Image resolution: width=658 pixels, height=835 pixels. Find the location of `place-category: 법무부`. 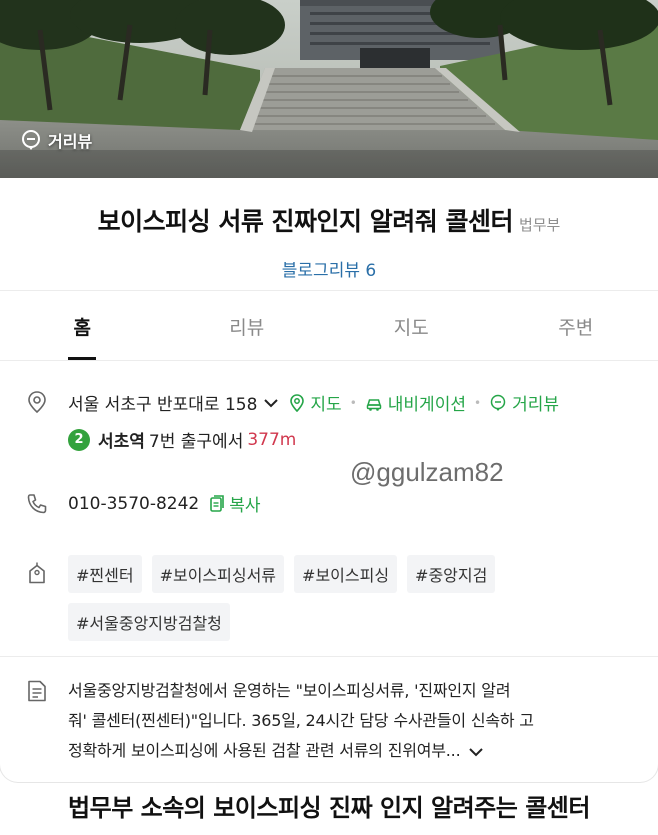

place-category: 법무부 is located at coordinates (539, 225).